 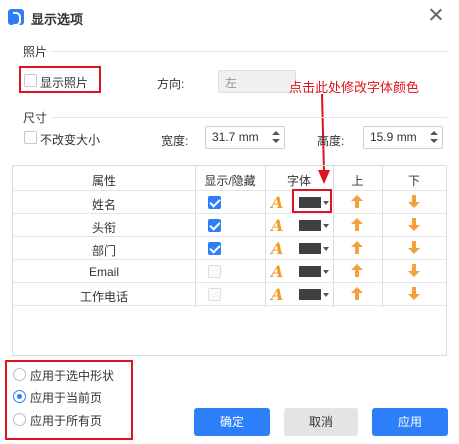 What do you see at coordinates (312, 201) in the screenshot?
I see `highlight-box-font-color` at bounding box center [312, 201].